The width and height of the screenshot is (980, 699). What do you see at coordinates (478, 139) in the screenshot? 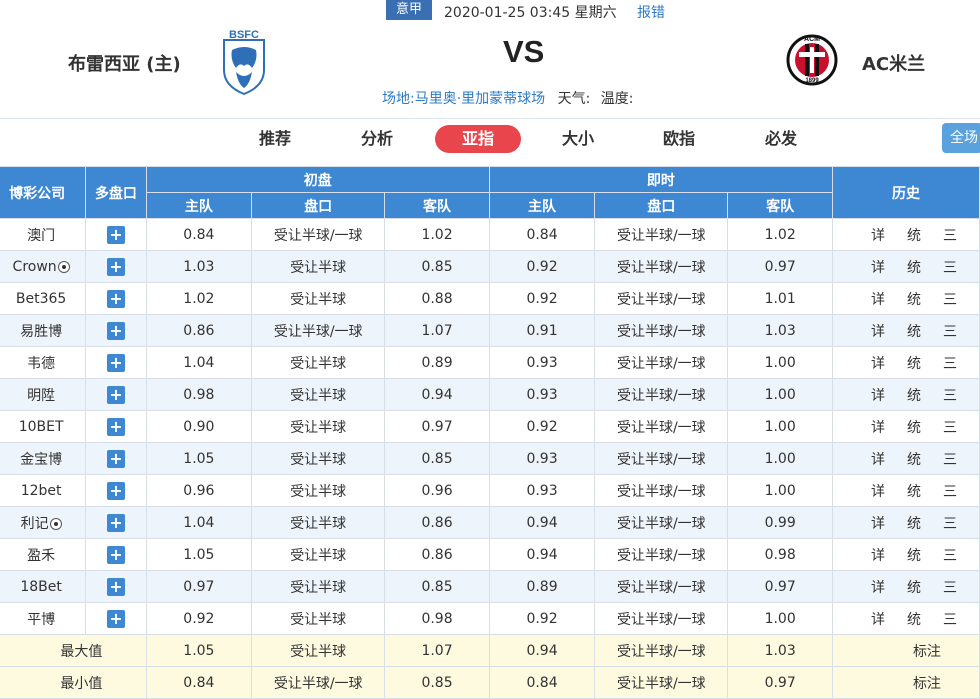
I see `tab-asian-handicap: 亚指` at bounding box center [478, 139].